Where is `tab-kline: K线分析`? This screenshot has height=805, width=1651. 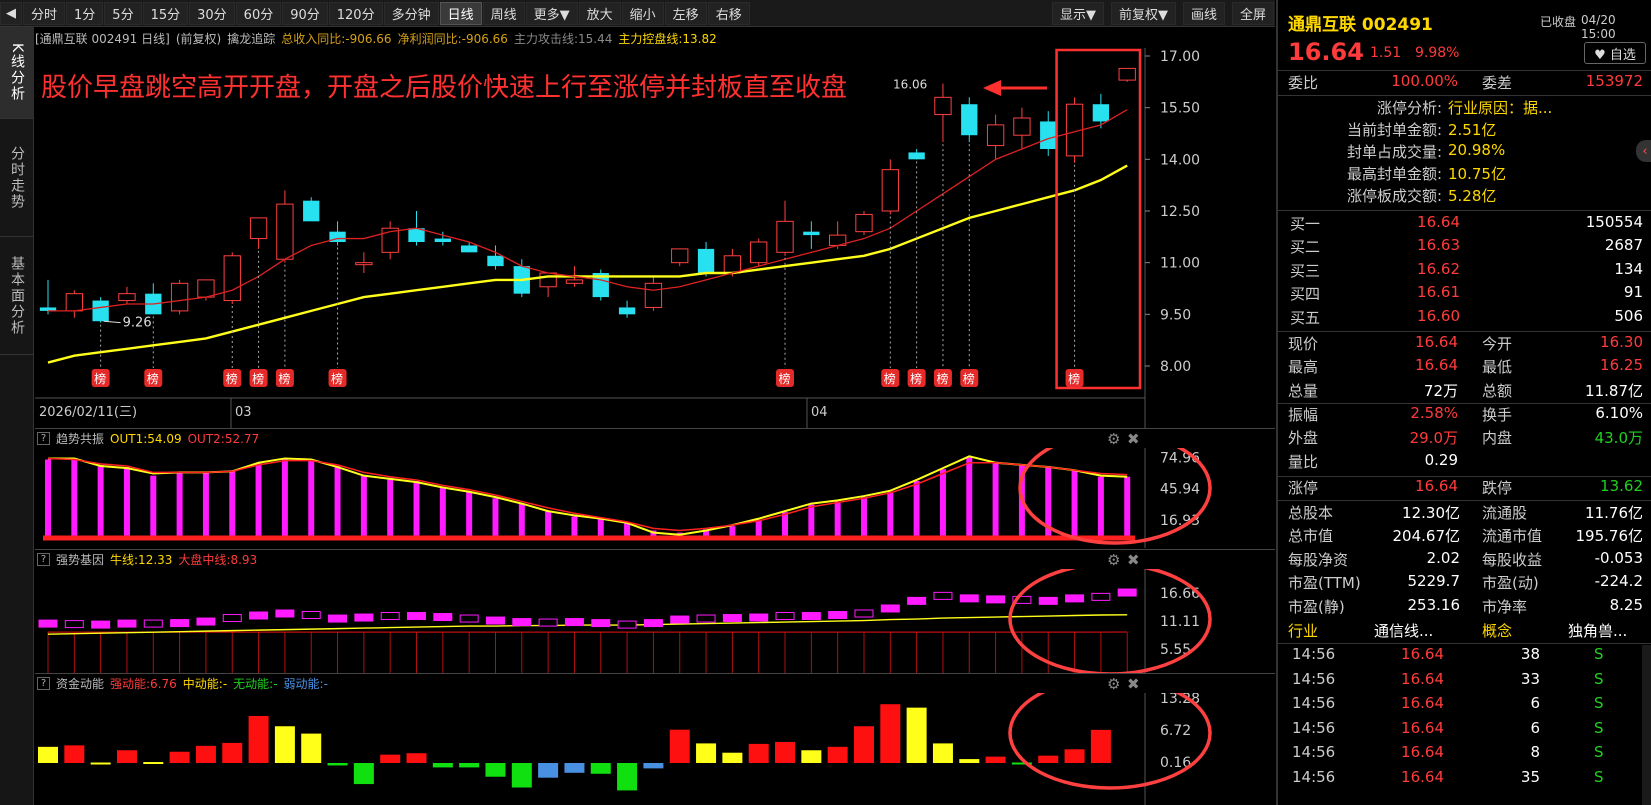
tab-kline: K线分析 is located at coordinates (17, 73).